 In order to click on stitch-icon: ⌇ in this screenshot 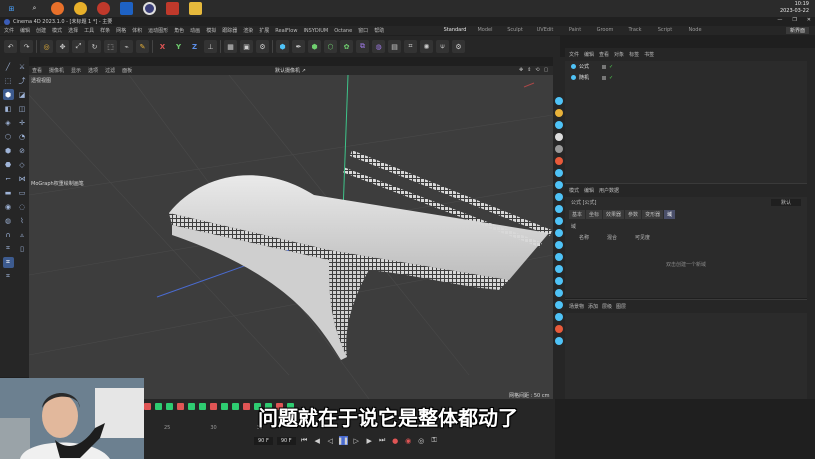, I will do `click(22, 220)`.